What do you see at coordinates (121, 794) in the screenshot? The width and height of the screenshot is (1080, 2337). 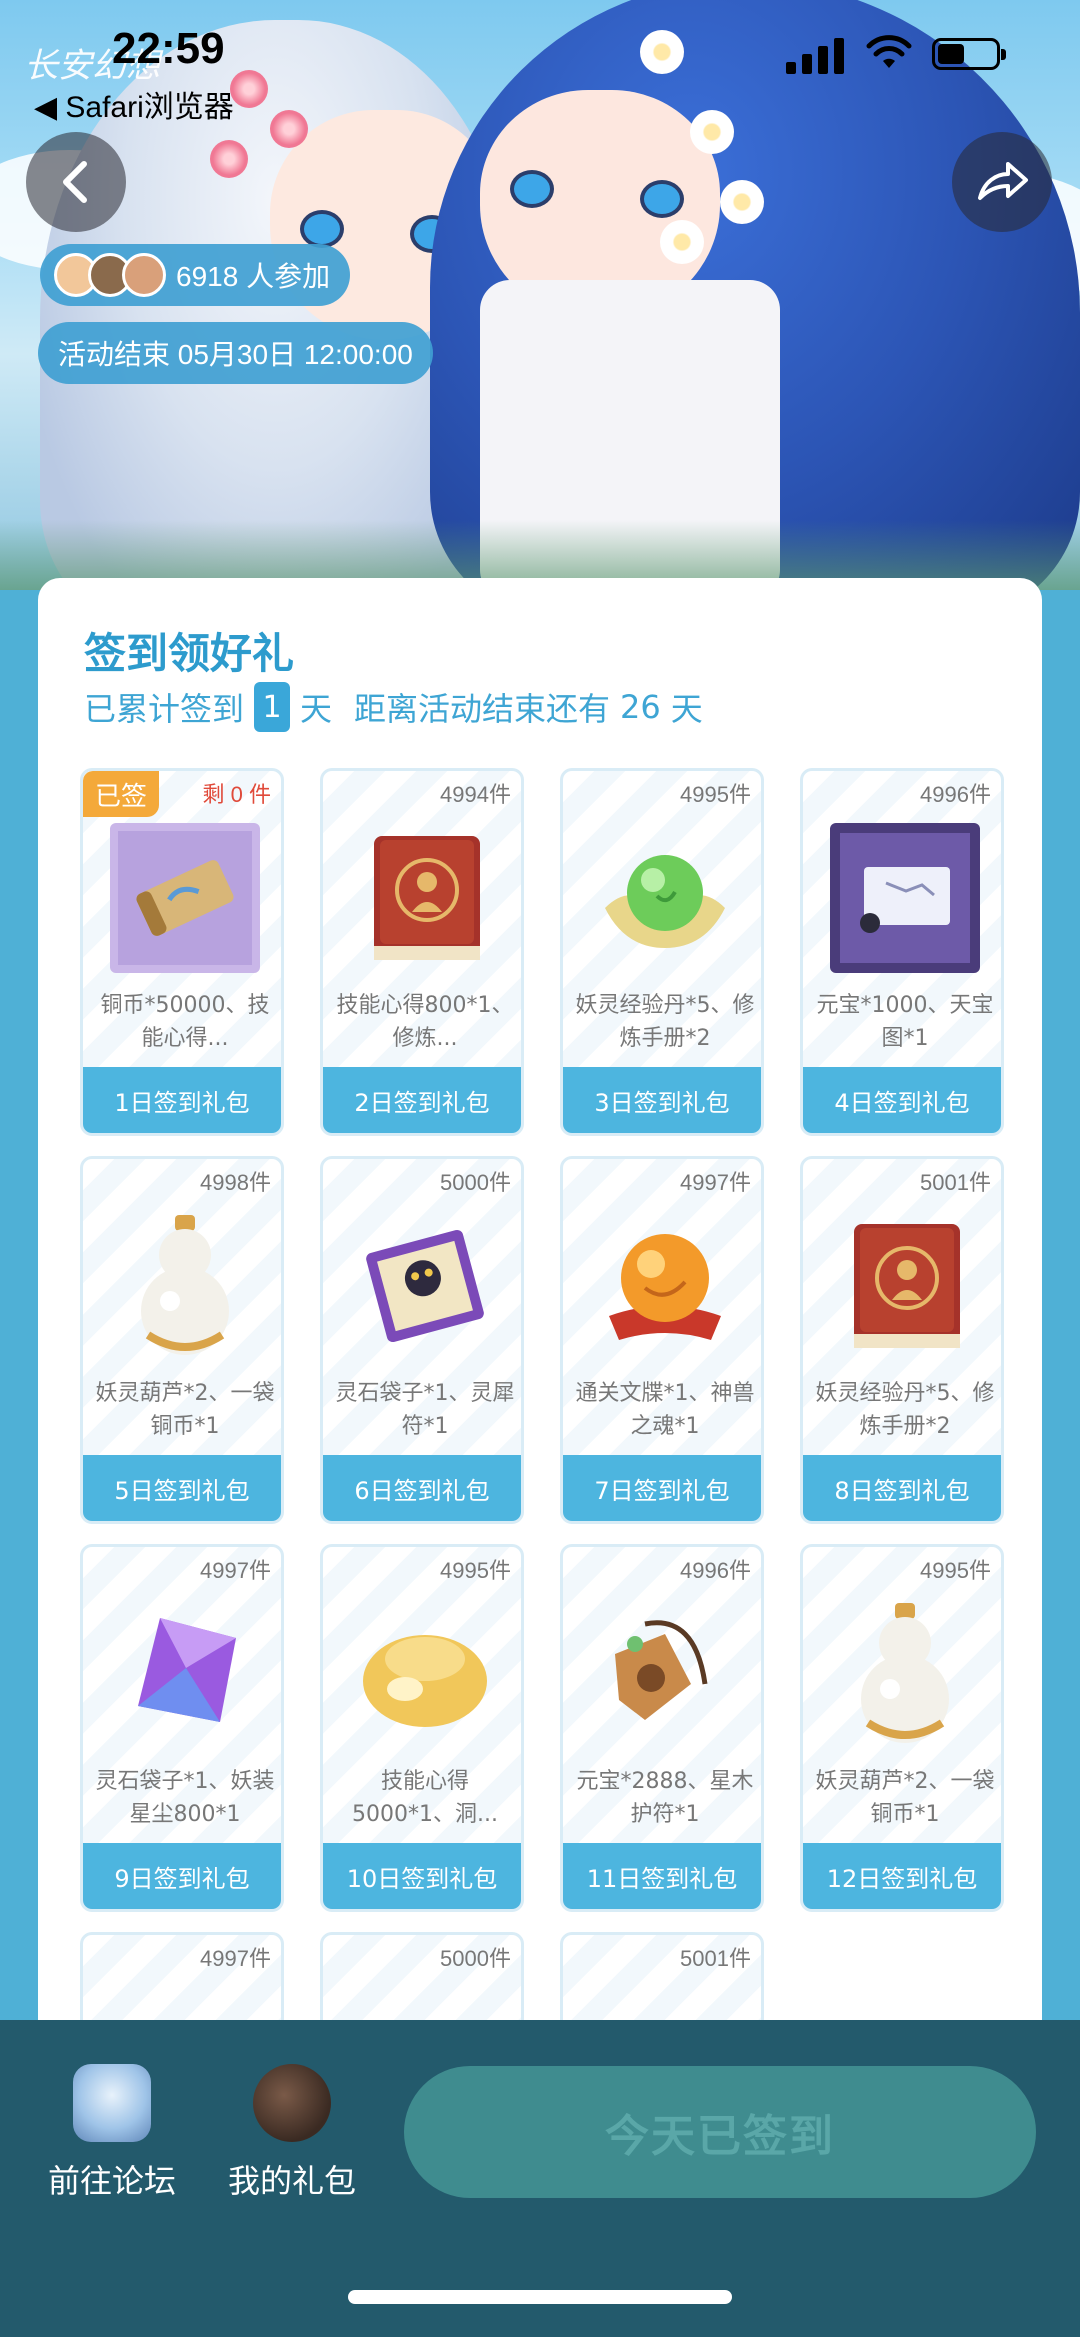 I see `signed-tag: 已签` at bounding box center [121, 794].